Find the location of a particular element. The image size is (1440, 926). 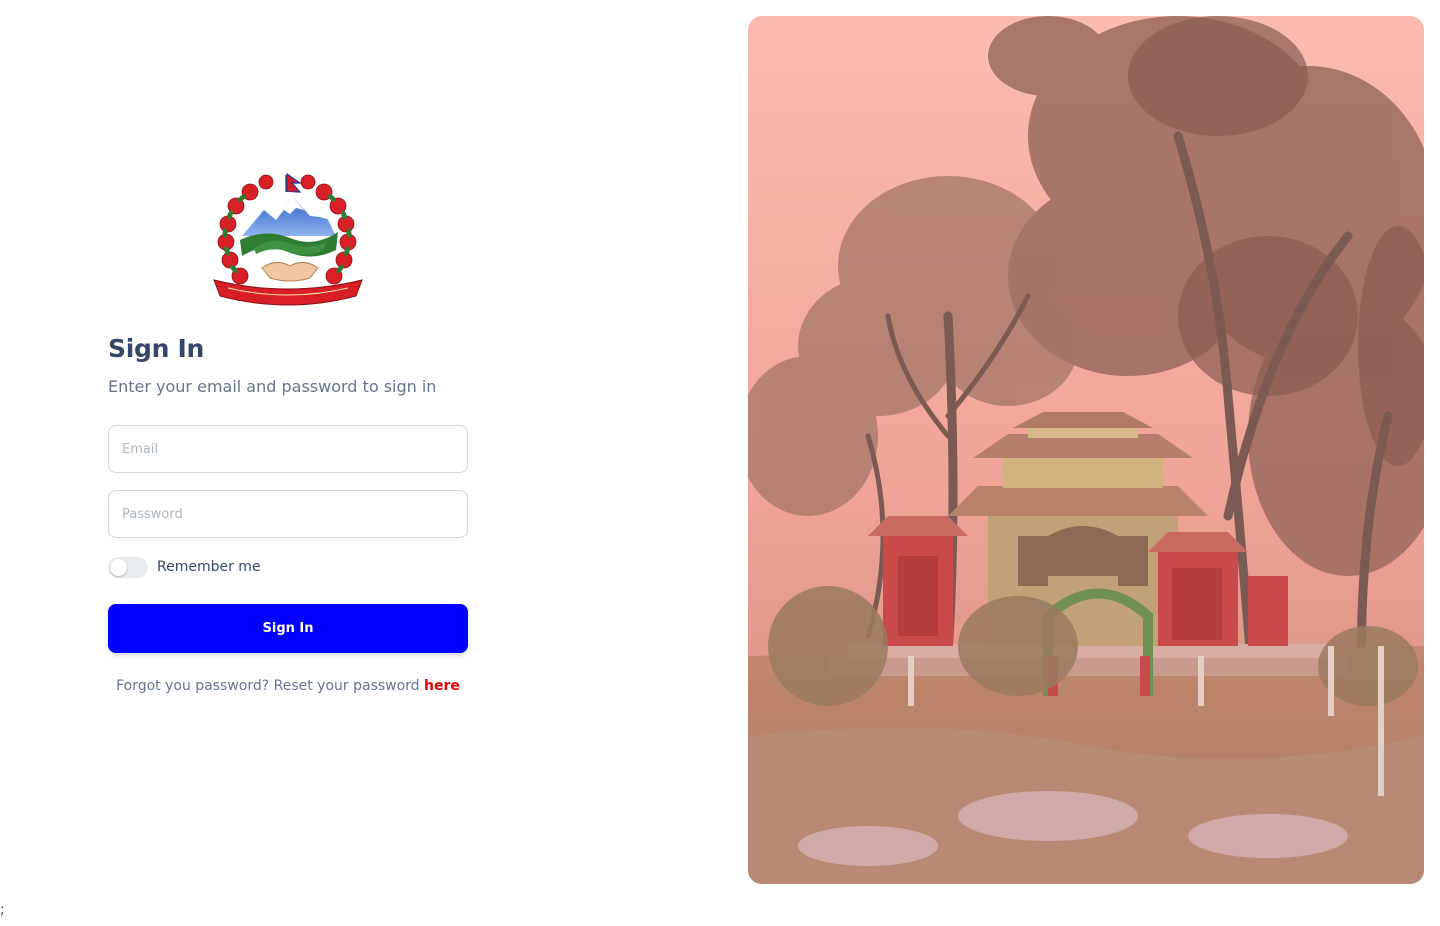

remember-me-label: Remember me is located at coordinates (209, 567).